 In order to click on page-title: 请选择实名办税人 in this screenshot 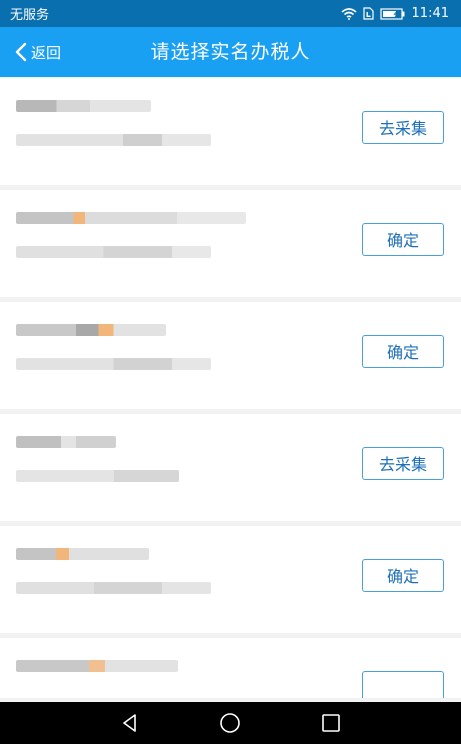, I will do `click(230, 52)`.